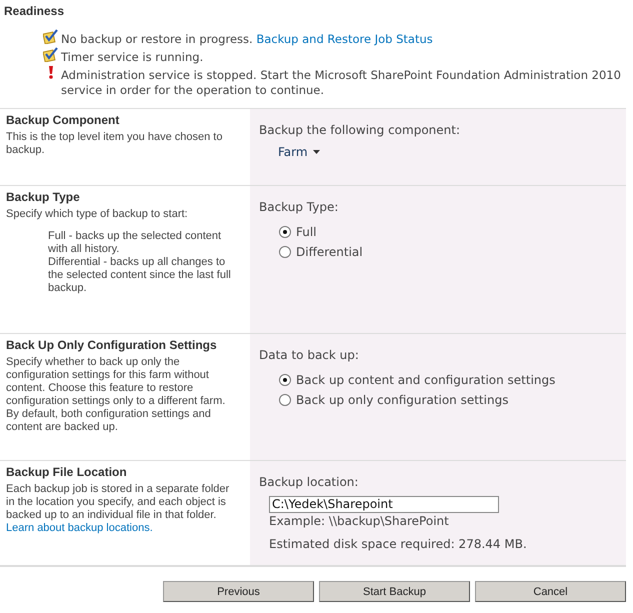  Describe the element at coordinates (550, 591) in the screenshot. I see `form-button: Cancel` at that location.